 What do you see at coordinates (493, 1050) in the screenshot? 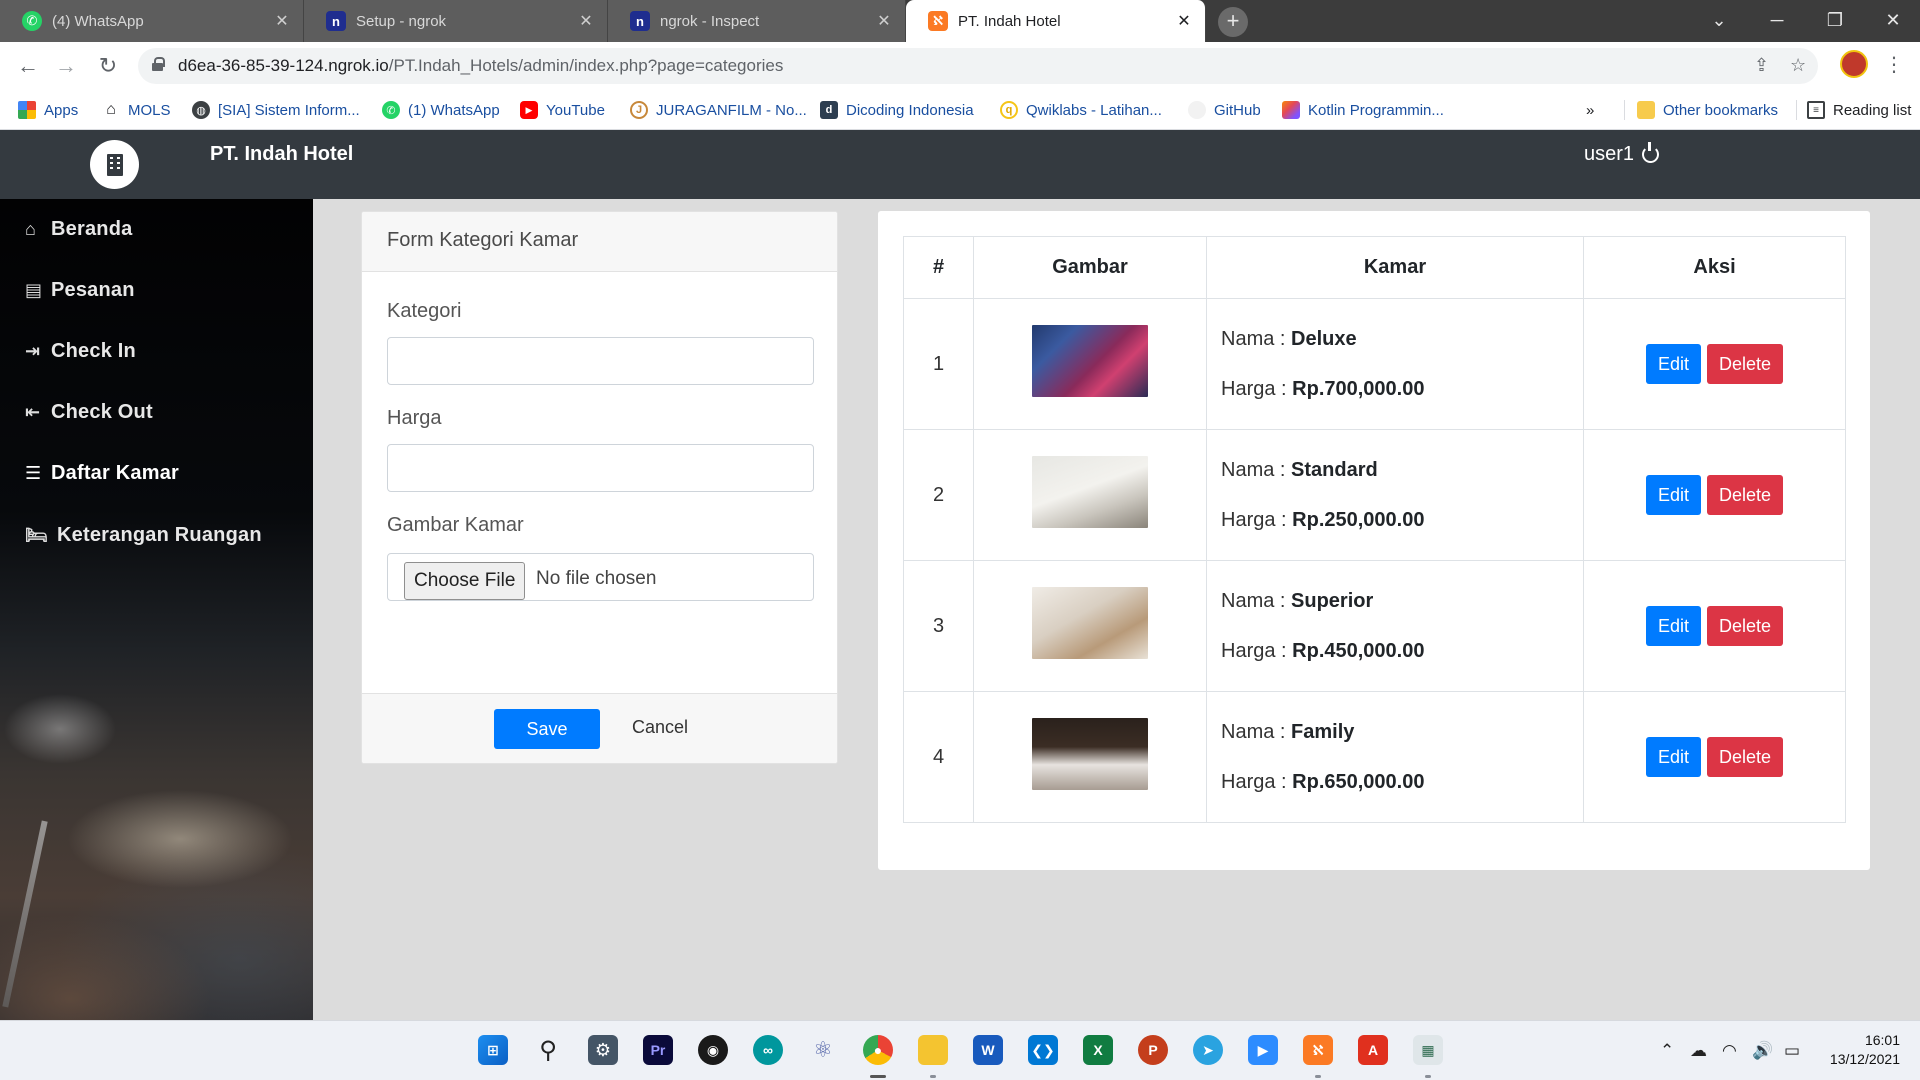
I see `windows-start-icon: ⊞` at bounding box center [493, 1050].